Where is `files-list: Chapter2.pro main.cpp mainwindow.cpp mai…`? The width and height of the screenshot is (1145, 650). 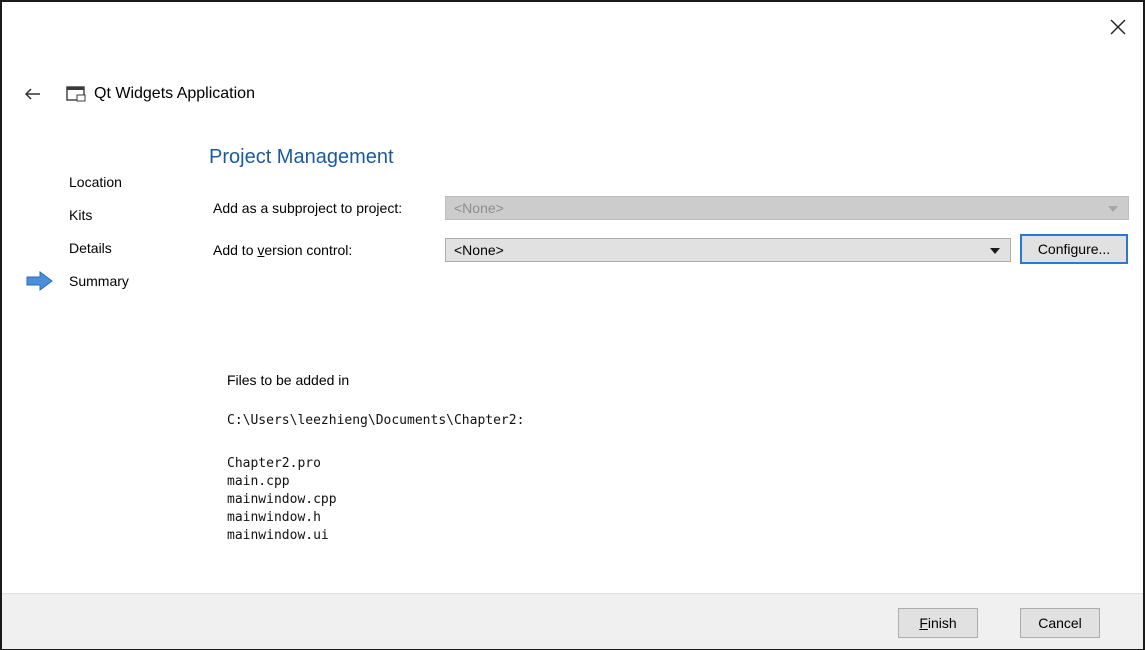 files-list: Chapter2.pro main.cpp mainwindow.cpp mai… is located at coordinates (282, 500).